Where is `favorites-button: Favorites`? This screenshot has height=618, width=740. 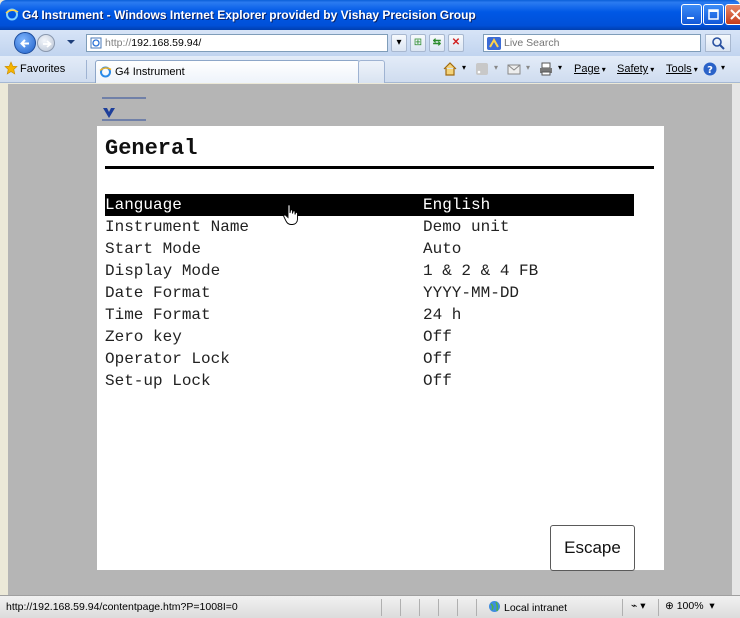
favorites-button: Favorites is located at coordinates (34, 69).